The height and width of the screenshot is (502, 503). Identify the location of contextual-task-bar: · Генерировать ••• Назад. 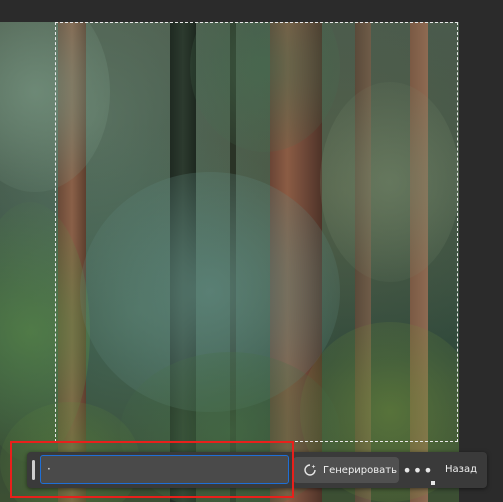
(257, 470).